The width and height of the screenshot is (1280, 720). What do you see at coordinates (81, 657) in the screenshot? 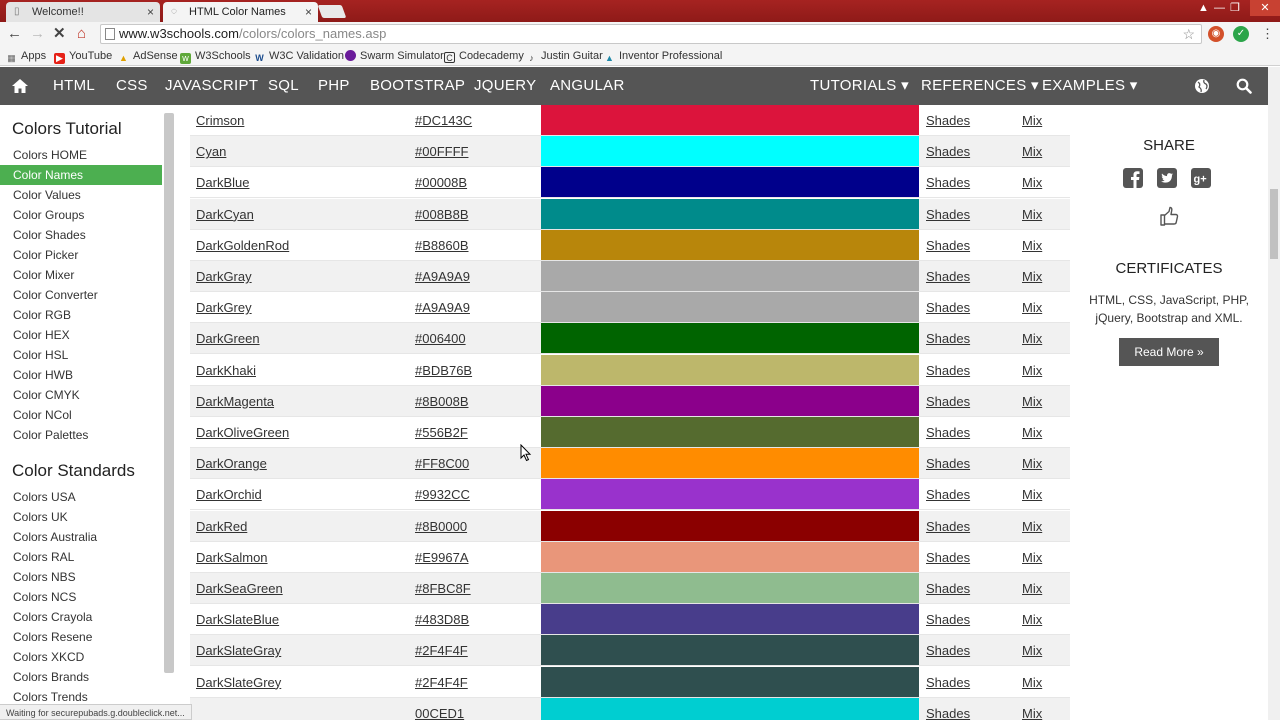
I see `sidebar-item-colors-xkcd: Colors XKCD` at bounding box center [81, 657].